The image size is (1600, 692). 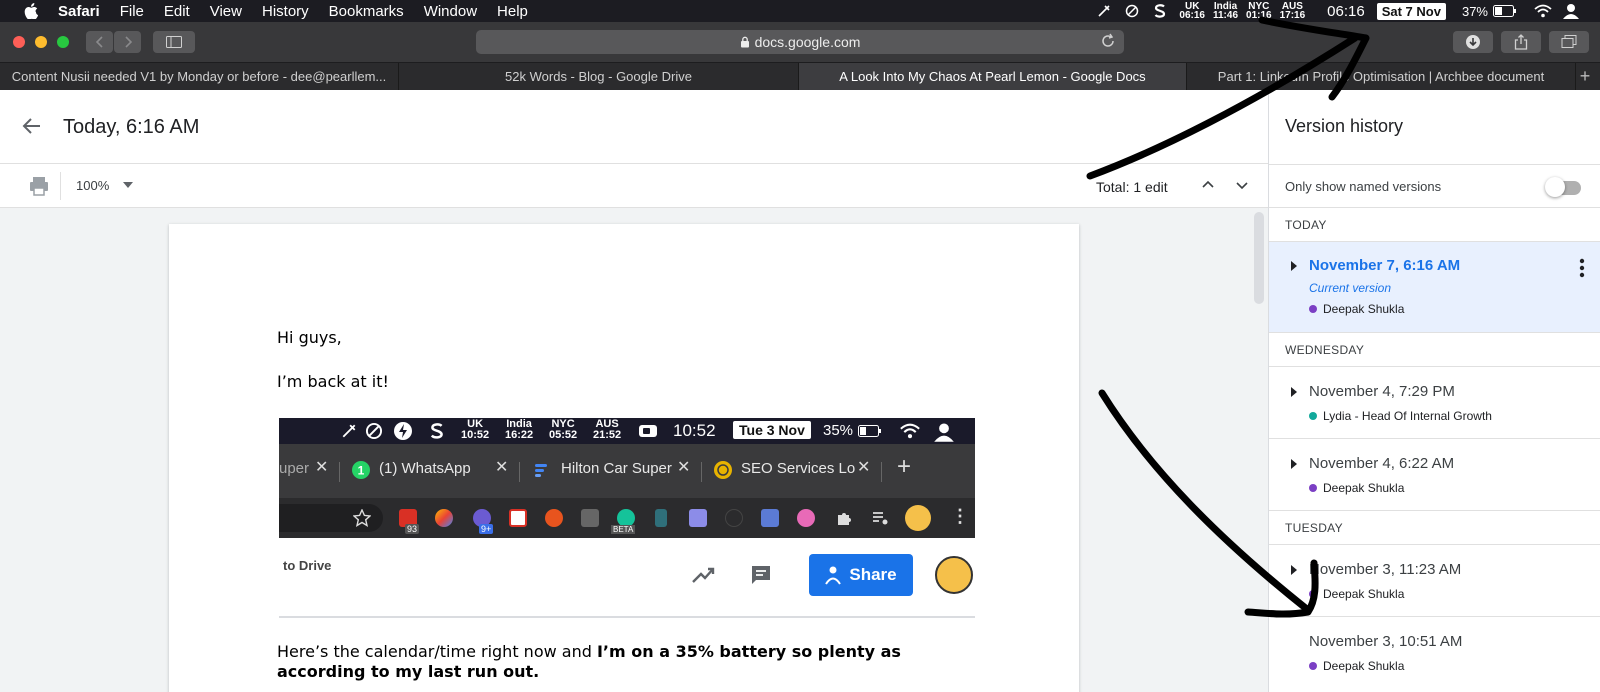 What do you see at coordinates (1259, 450) in the screenshot?
I see `document-scrollbar` at bounding box center [1259, 450].